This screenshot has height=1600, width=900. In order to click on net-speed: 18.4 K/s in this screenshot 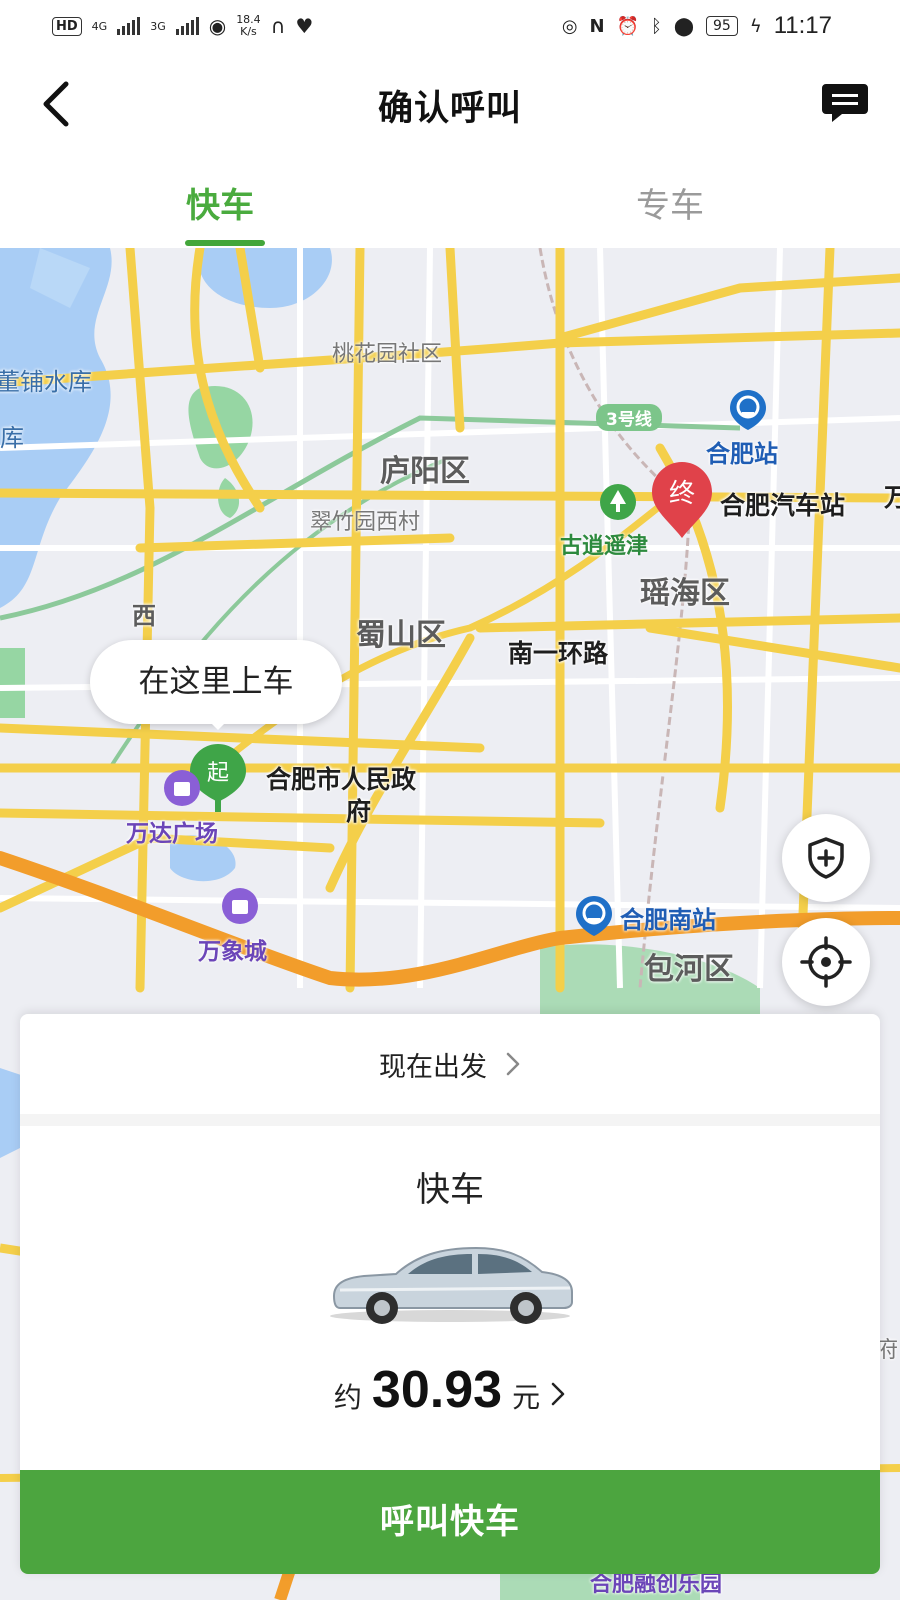, I will do `click(248, 26)`.